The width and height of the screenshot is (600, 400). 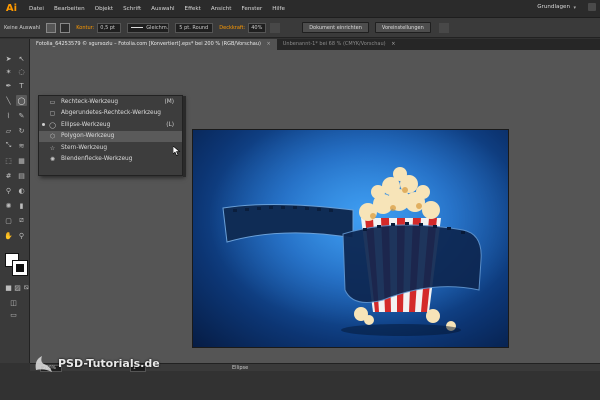 I want to click on brush-label: 5 pt. Round, so click(x=194, y=27).